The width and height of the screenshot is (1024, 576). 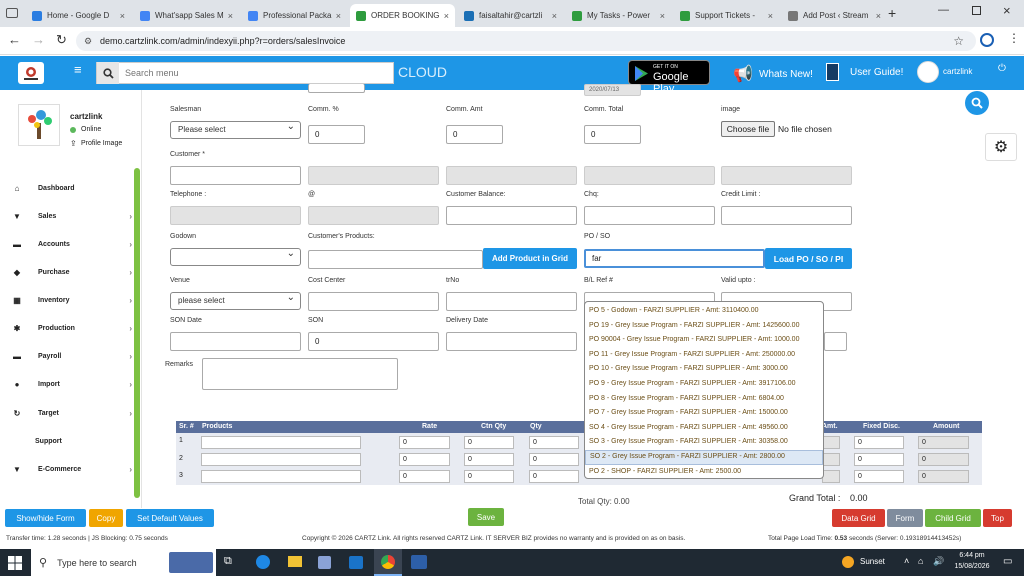 What do you see at coordinates (108, 73) in the screenshot?
I see `search-icon` at bounding box center [108, 73].